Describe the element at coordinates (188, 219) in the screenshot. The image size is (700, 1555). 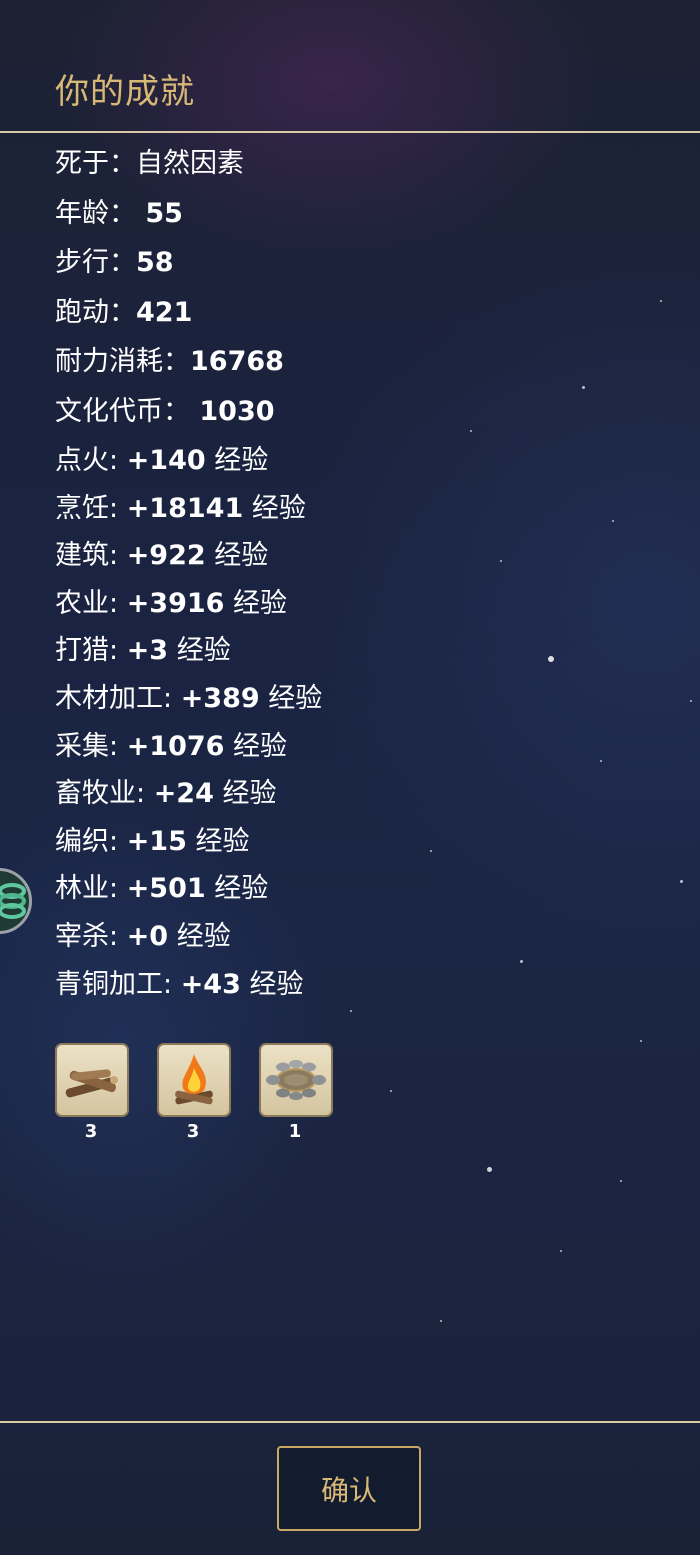
I see `stat-age: 年龄： 55` at that location.